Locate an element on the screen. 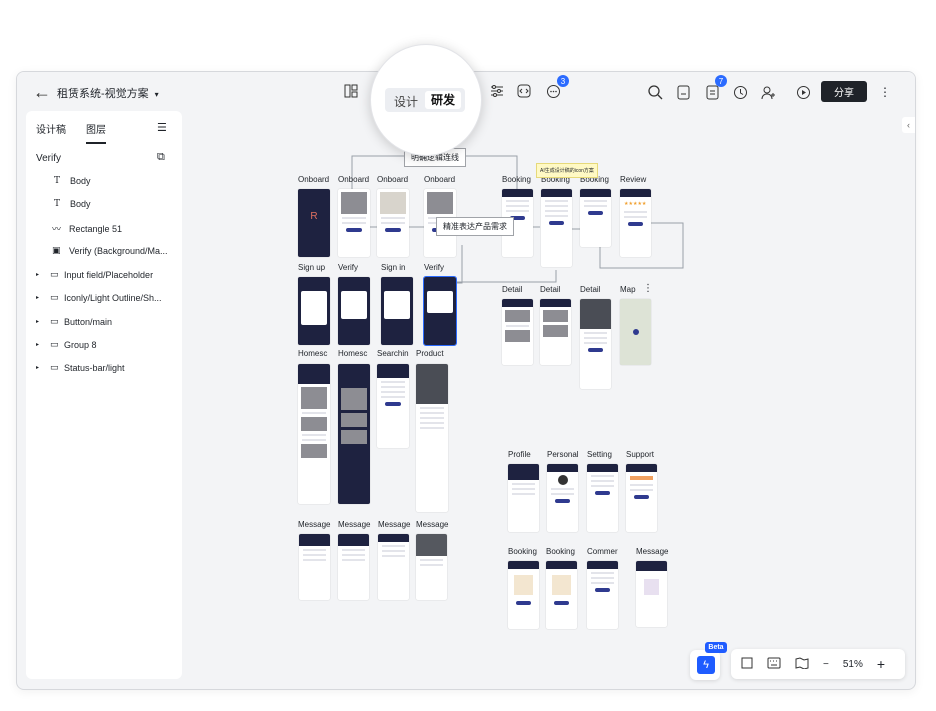 The height and width of the screenshot is (711, 936). frame-label: Sign in is located at coordinates (393, 267).